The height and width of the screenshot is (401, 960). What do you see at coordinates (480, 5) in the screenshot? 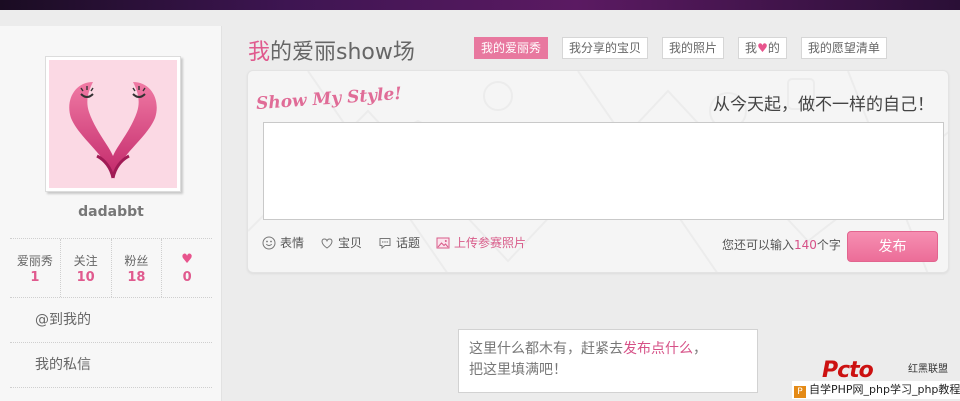
I see `top-bar` at bounding box center [480, 5].